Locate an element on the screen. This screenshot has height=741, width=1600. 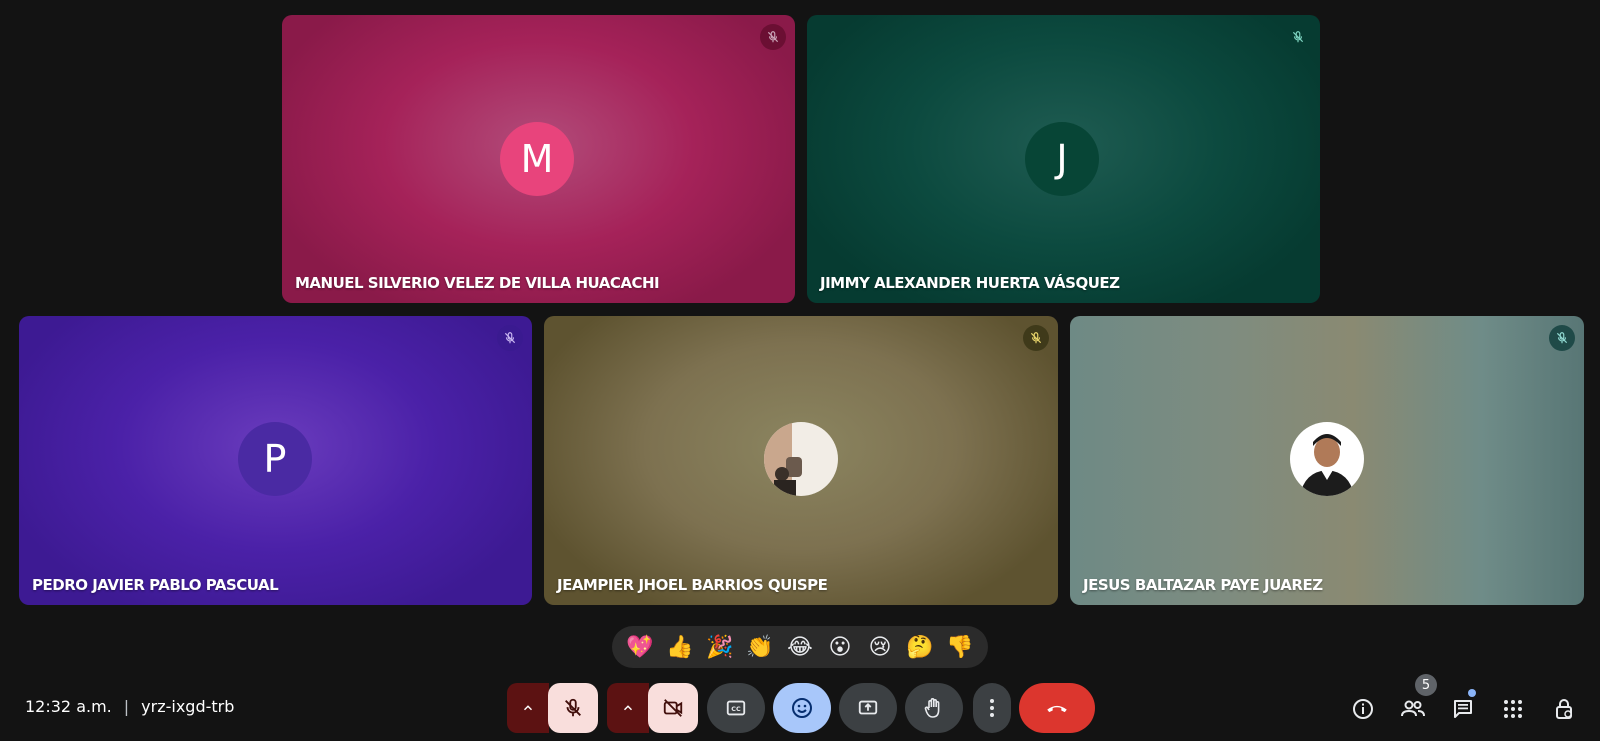
reactions-bar: 💖 👍 🎉 👏 😂 😮 😢 🤔 👎 is located at coordinates (800, 647).